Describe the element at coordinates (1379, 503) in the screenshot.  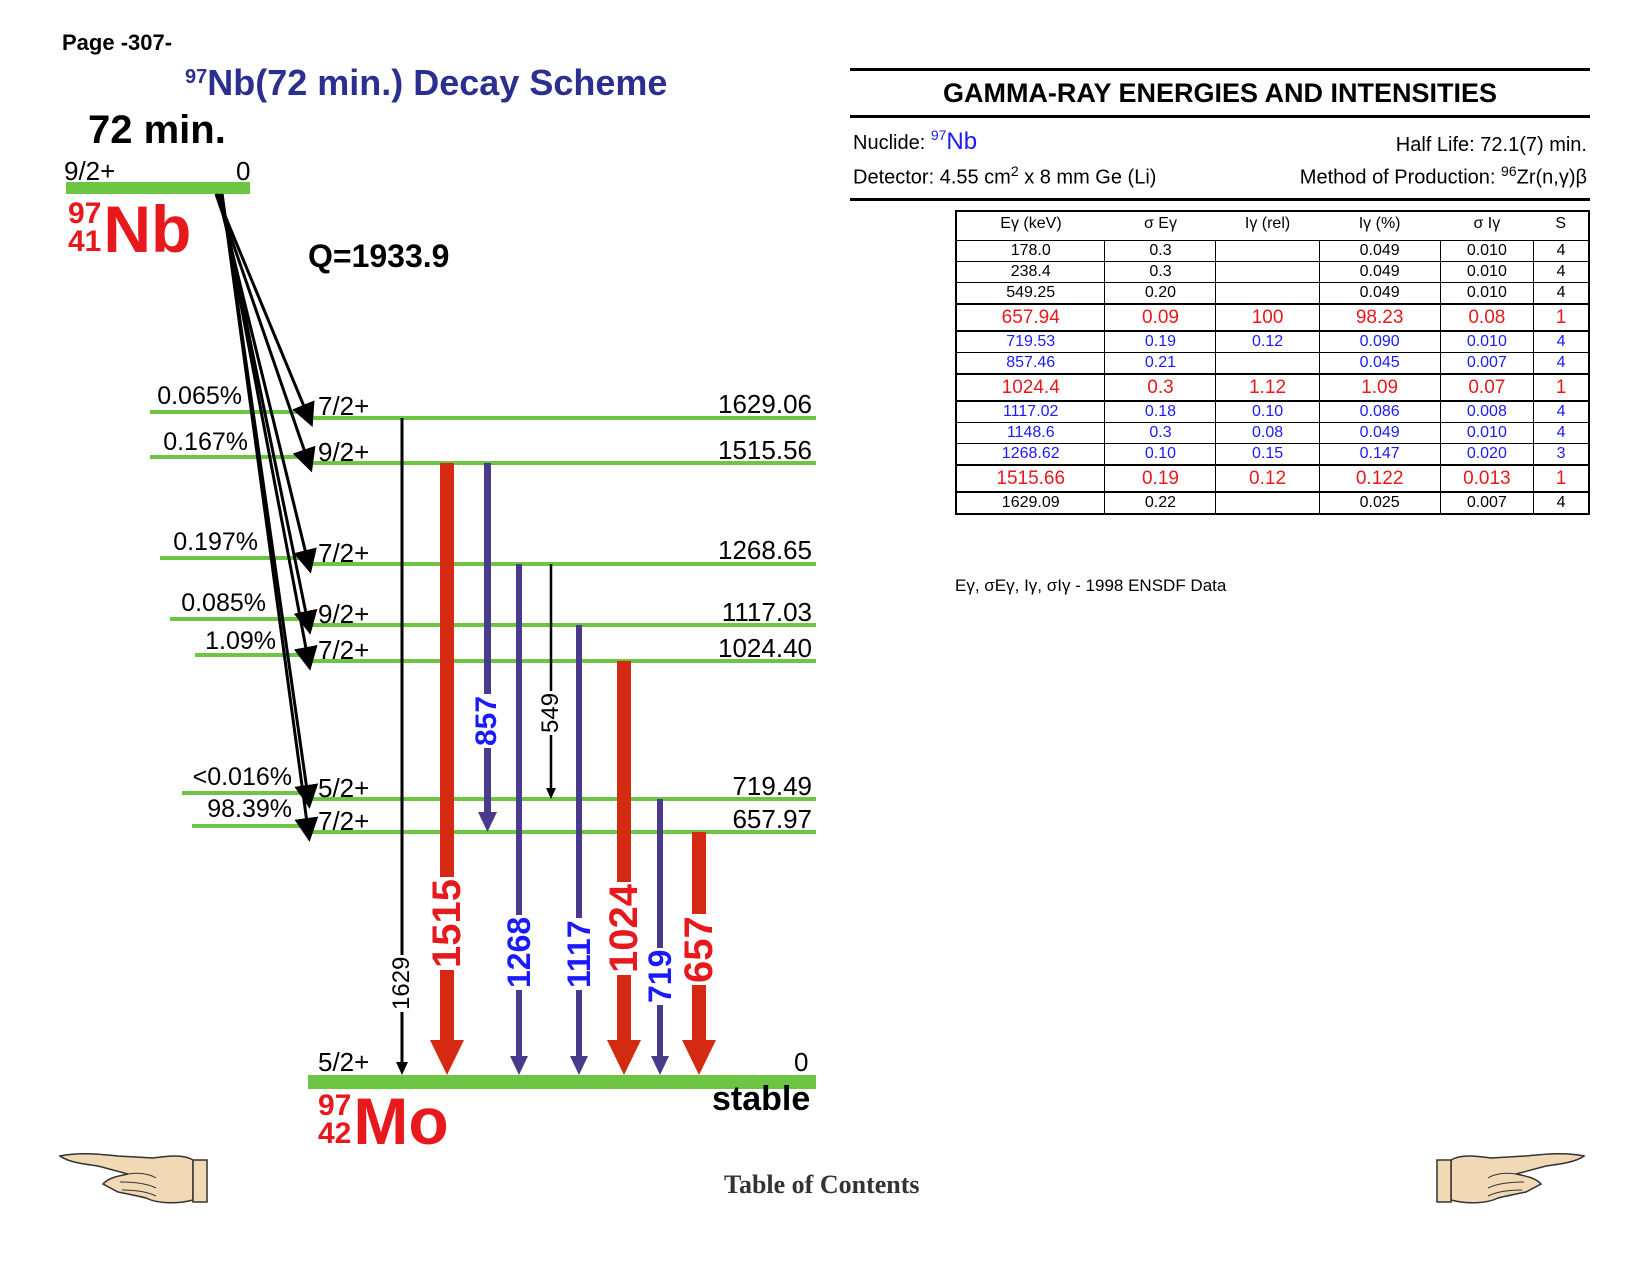
I see `table-cell: 0.025` at that location.